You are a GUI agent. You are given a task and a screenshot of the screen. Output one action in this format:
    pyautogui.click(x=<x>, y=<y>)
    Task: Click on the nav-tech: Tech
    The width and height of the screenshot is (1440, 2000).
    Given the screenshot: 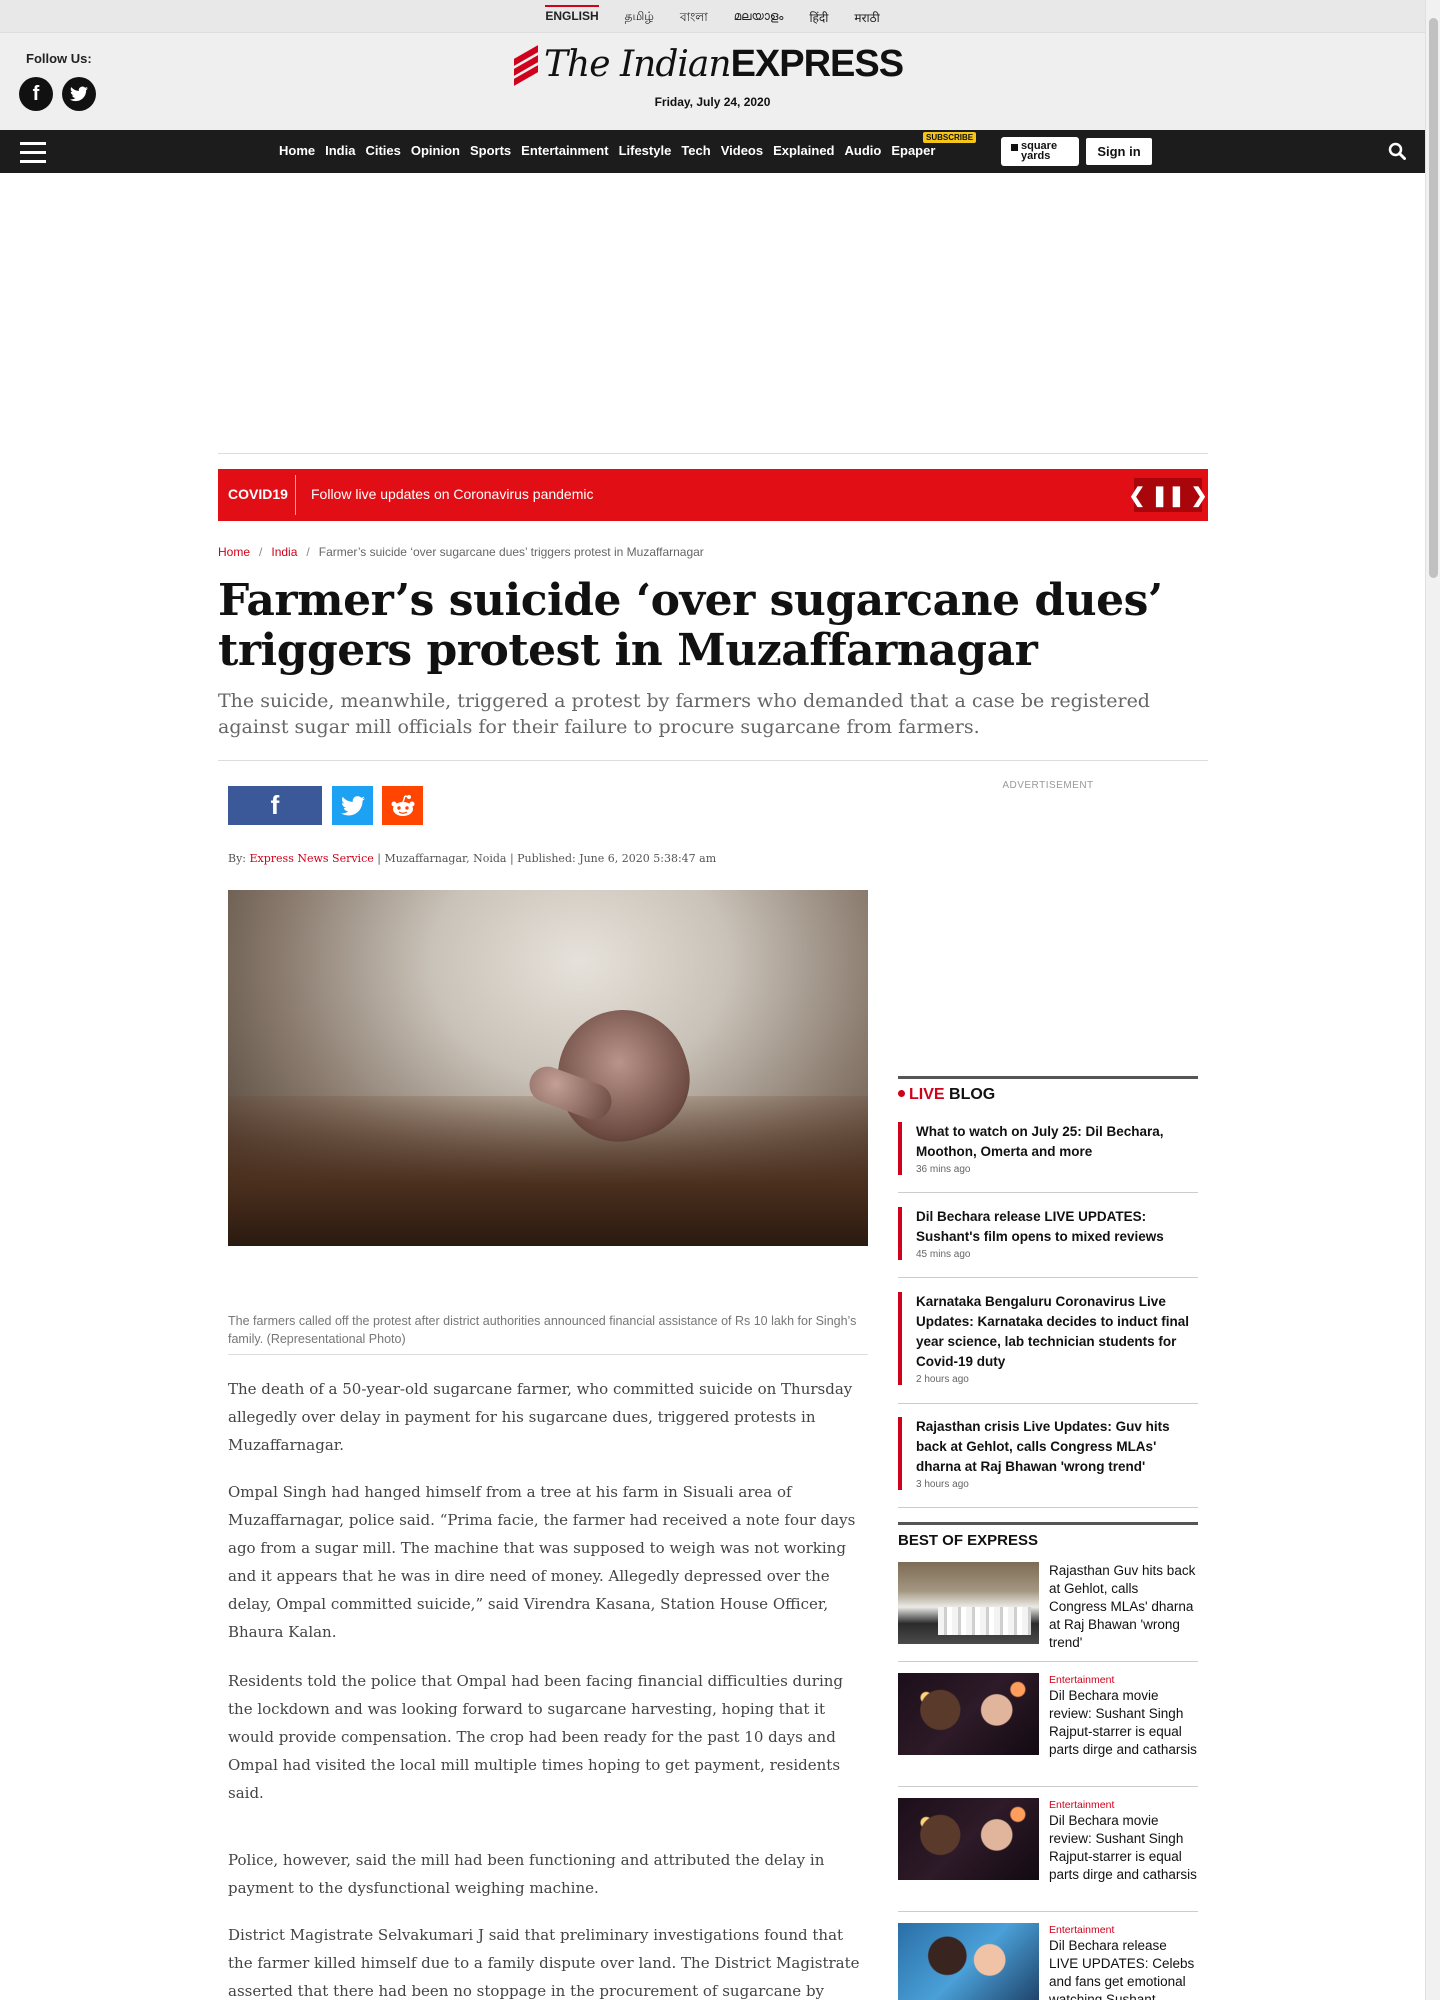 What is the action you would take?
    pyautogui.click(x=695, y=150)
    